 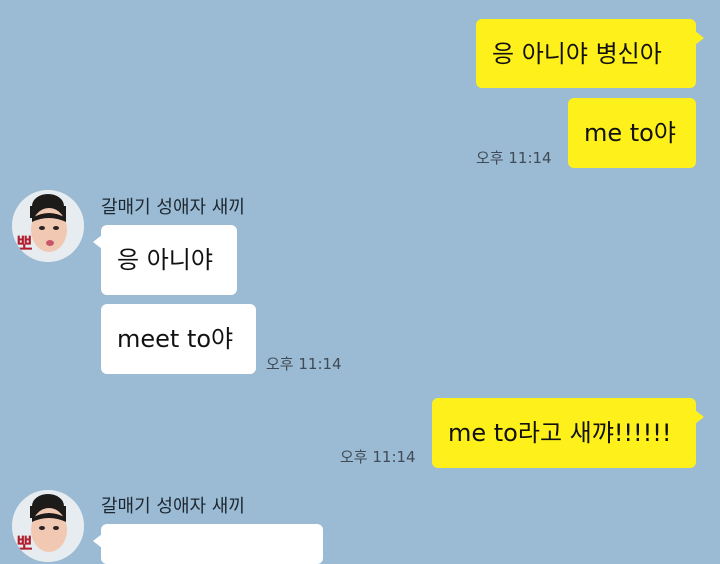 I want to click on message-text: meet to야, so click(x=175, y=339).